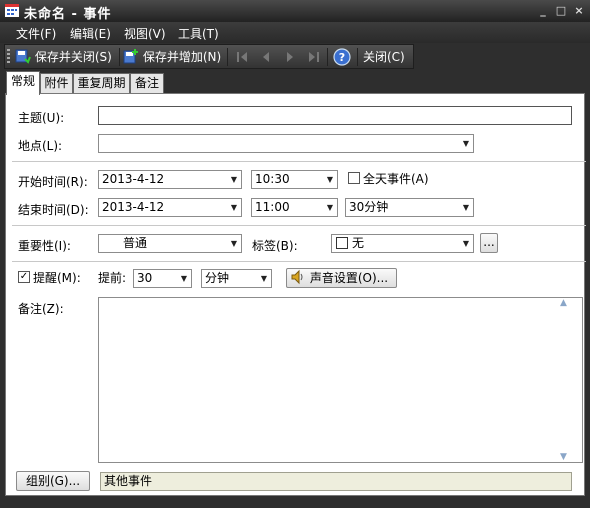 Image resolution: width=590 pixels, height=508 pixels. I want to click on start-time-label: 开始时间(R):, so click(53, 182).